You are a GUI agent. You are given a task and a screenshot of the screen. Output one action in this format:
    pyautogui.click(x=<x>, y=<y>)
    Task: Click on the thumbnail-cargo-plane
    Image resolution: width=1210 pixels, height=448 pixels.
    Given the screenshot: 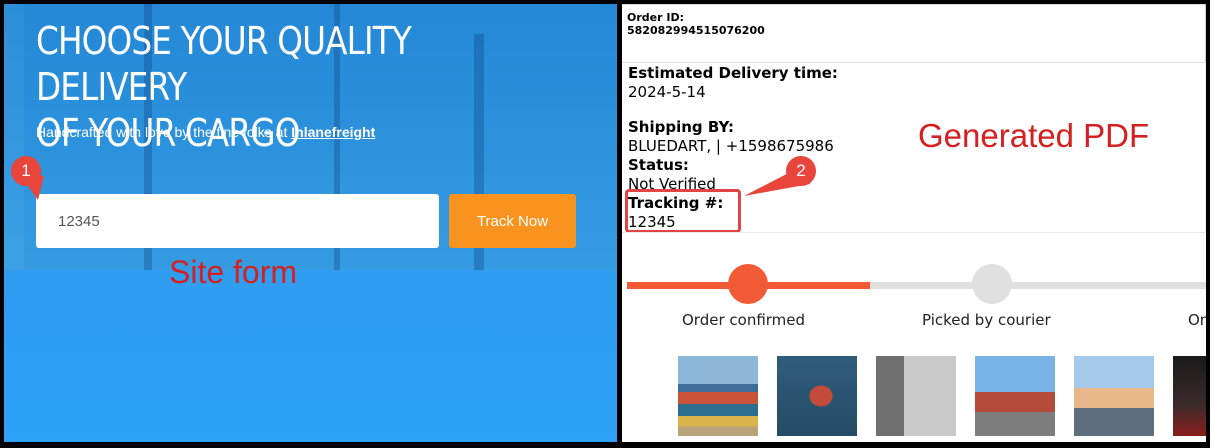 What is the action you would take?
    pyautogui.click(x=1114, y=396)
    